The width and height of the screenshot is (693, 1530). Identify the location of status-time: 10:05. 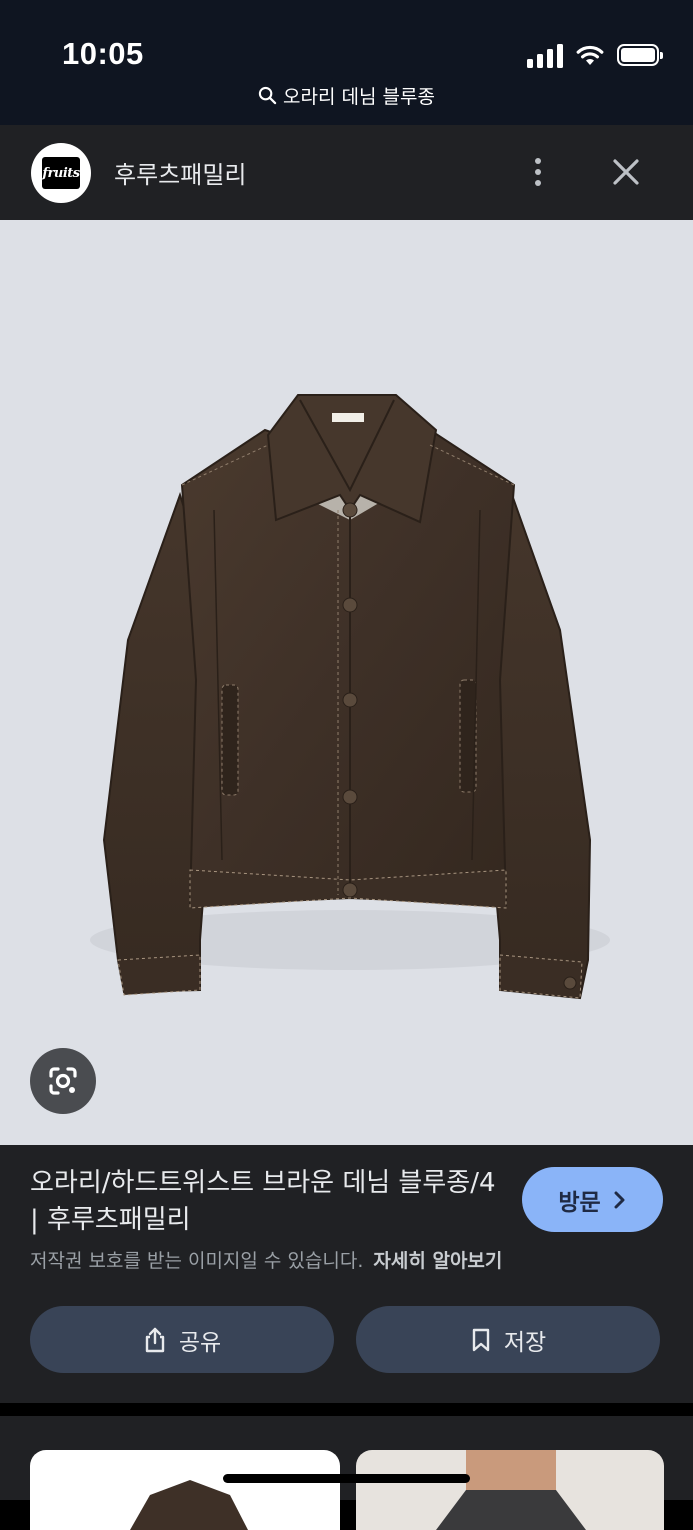
(103, 53).